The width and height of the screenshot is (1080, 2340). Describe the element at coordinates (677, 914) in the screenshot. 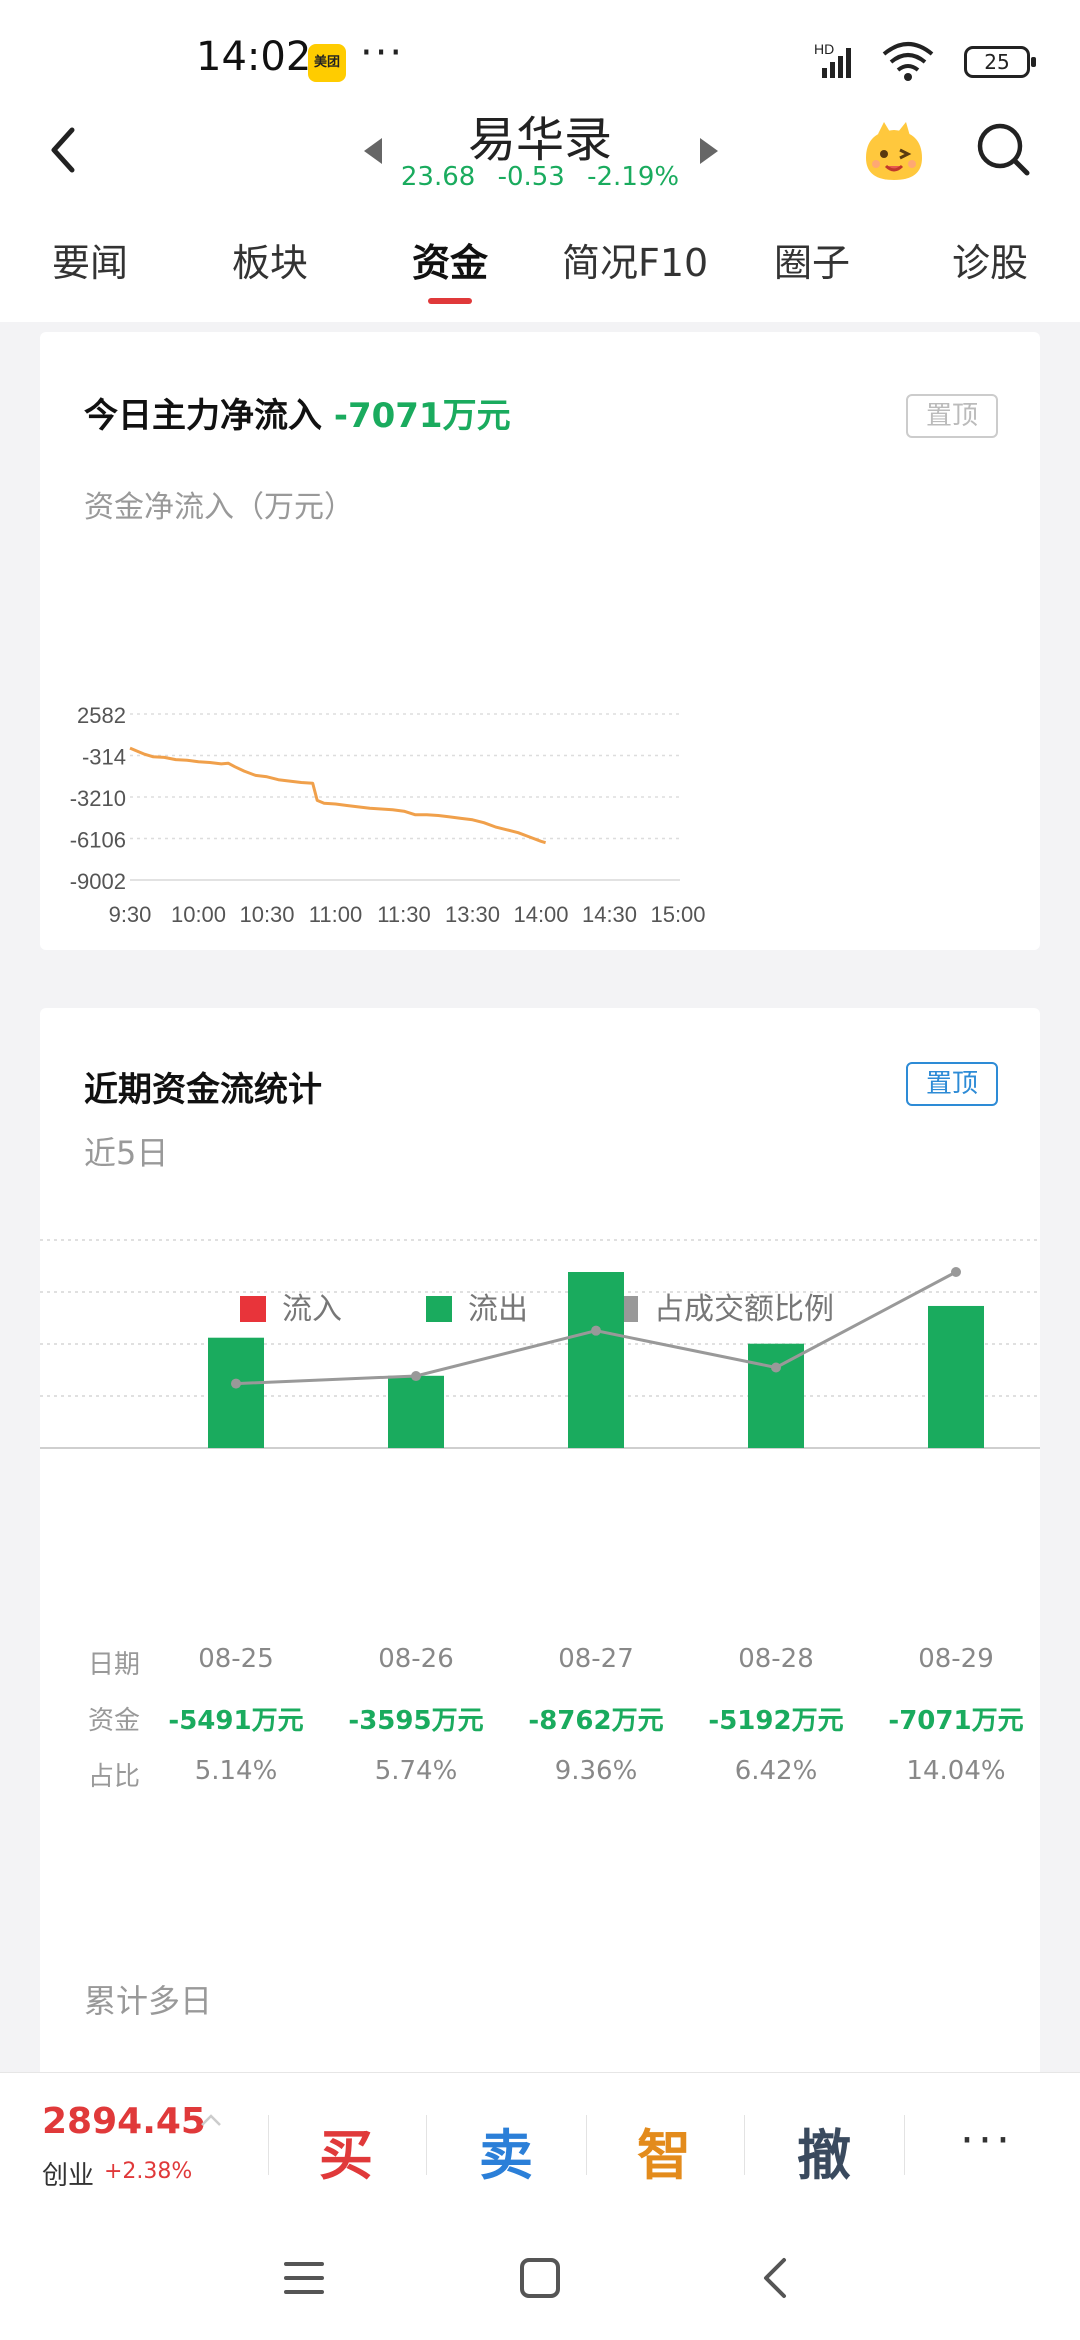

I see `x-tick-label: 15:00` at that location.